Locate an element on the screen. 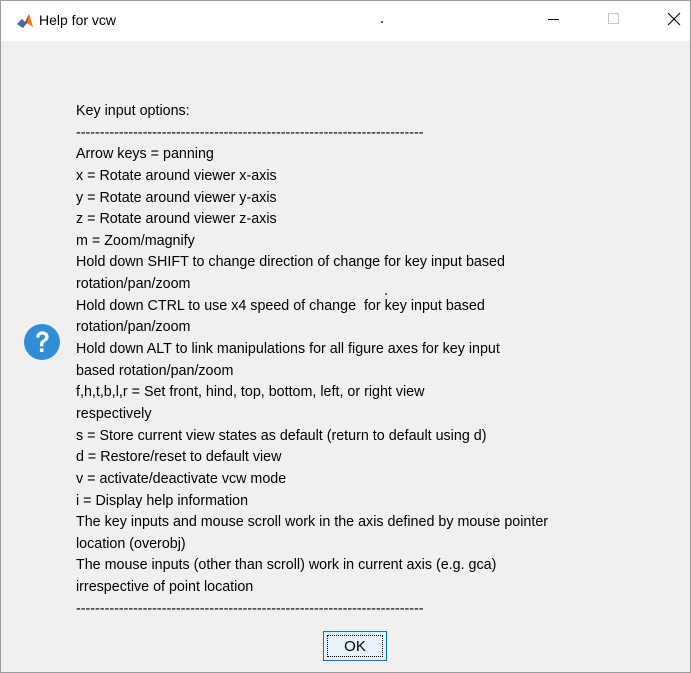  message-line: m = Zoom/magnify is located at coordinates (135, 240).